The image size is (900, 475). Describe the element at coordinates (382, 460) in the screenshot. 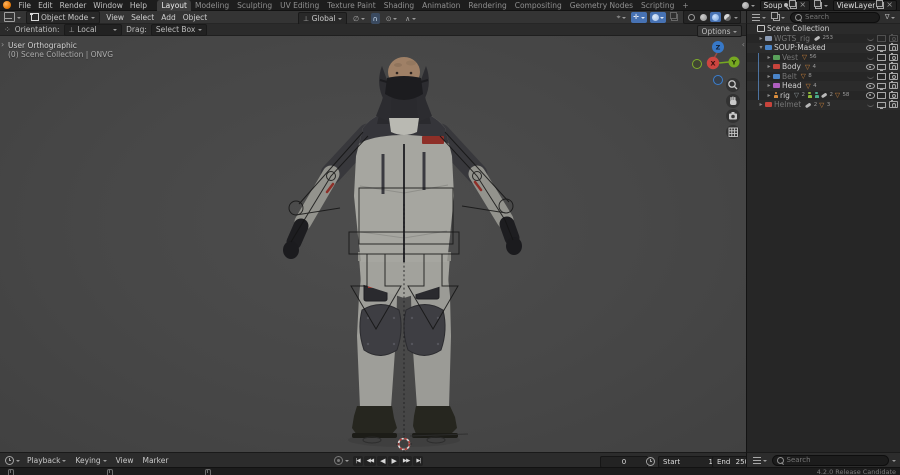

I see `play-reverse-button: ◀` at that location.